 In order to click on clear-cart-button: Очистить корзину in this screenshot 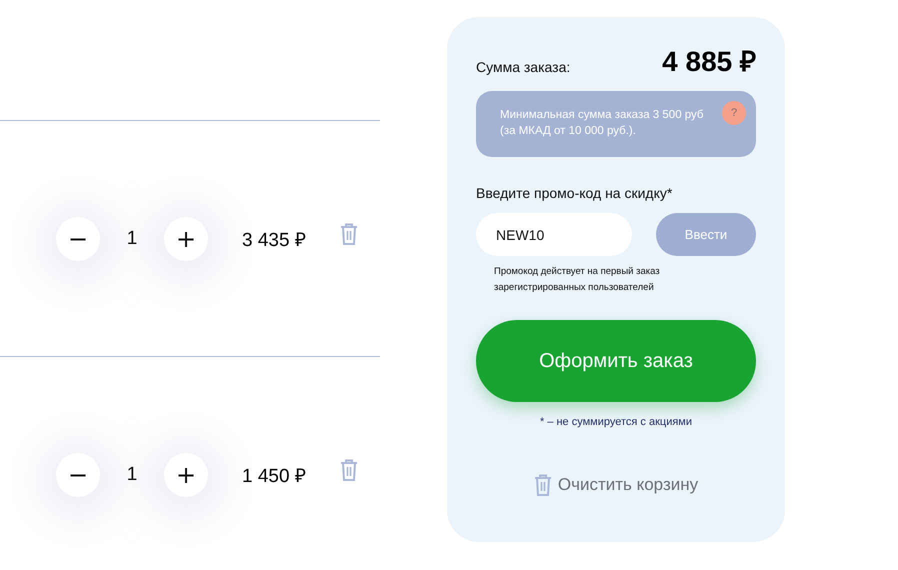, I will do `click(616, 485)`.